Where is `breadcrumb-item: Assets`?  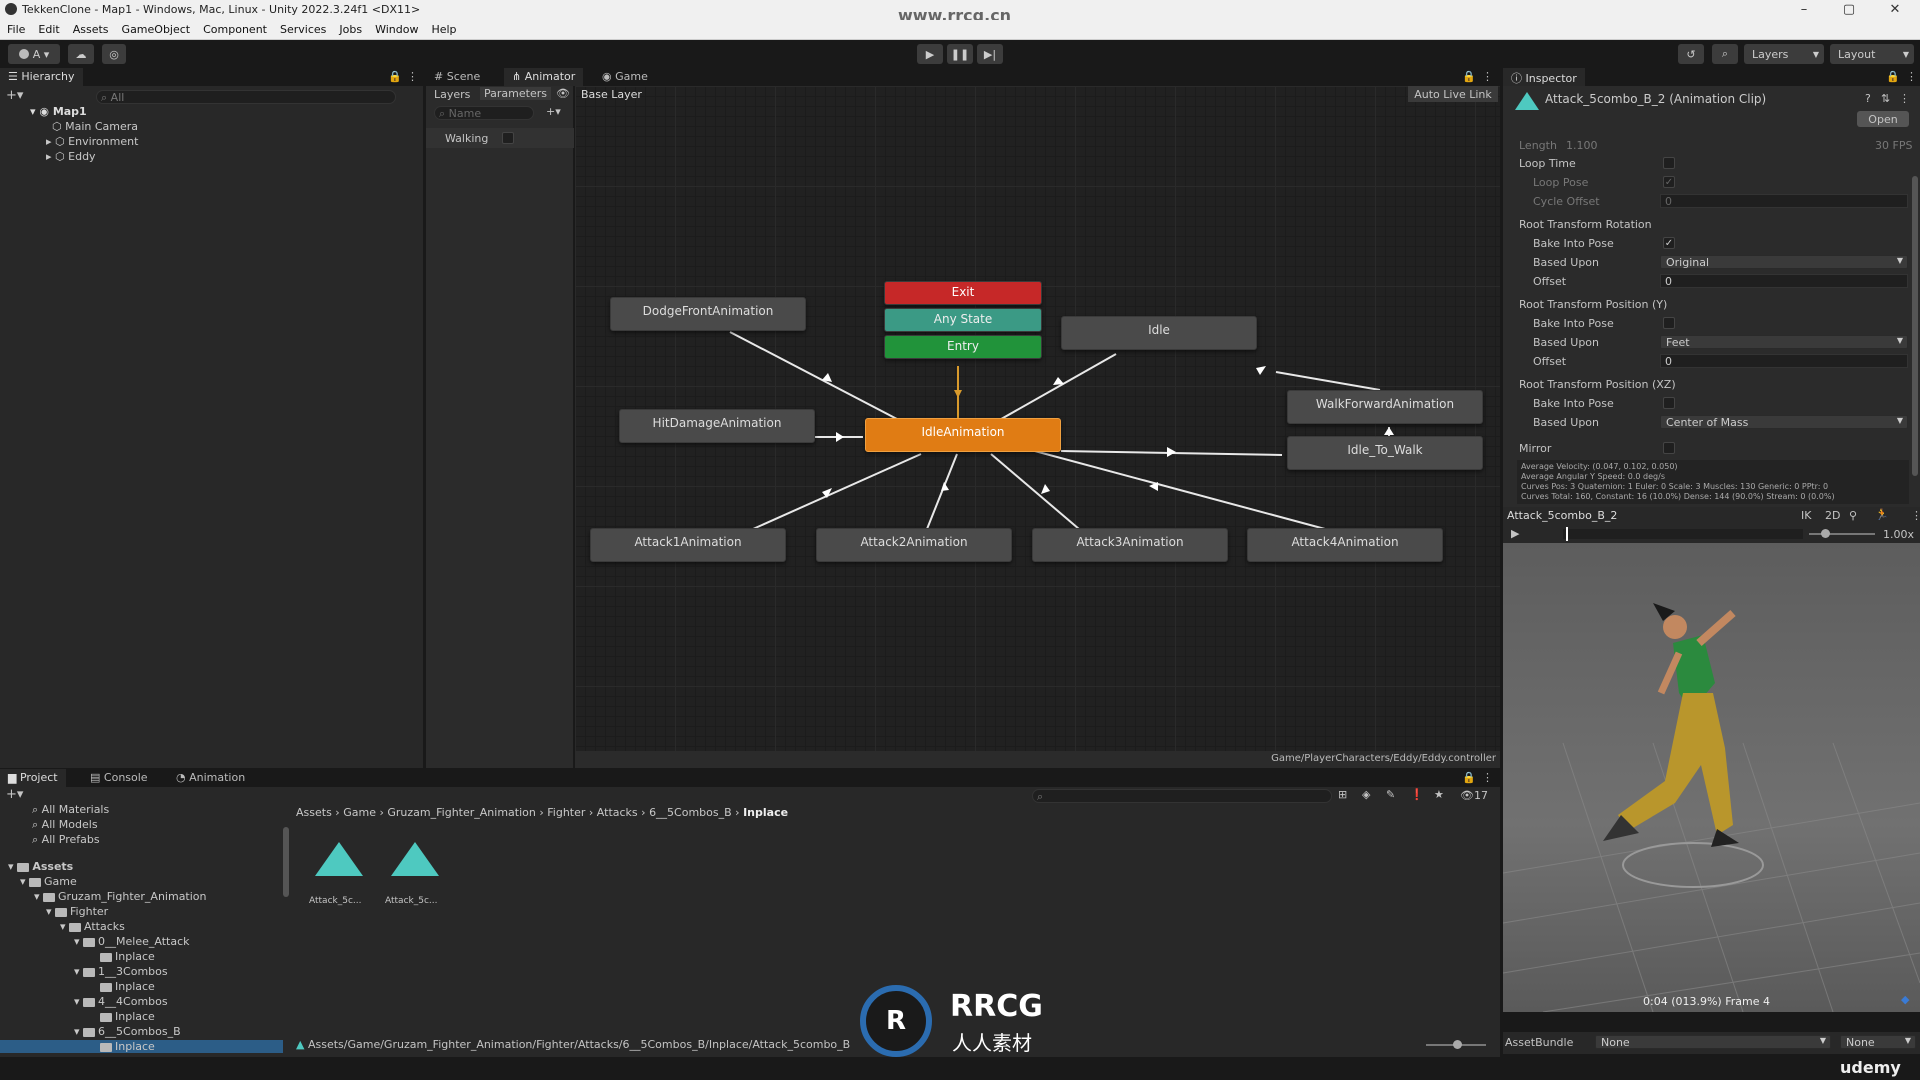 breadcrumb-item: Assets is located at coordinates (314, 812).